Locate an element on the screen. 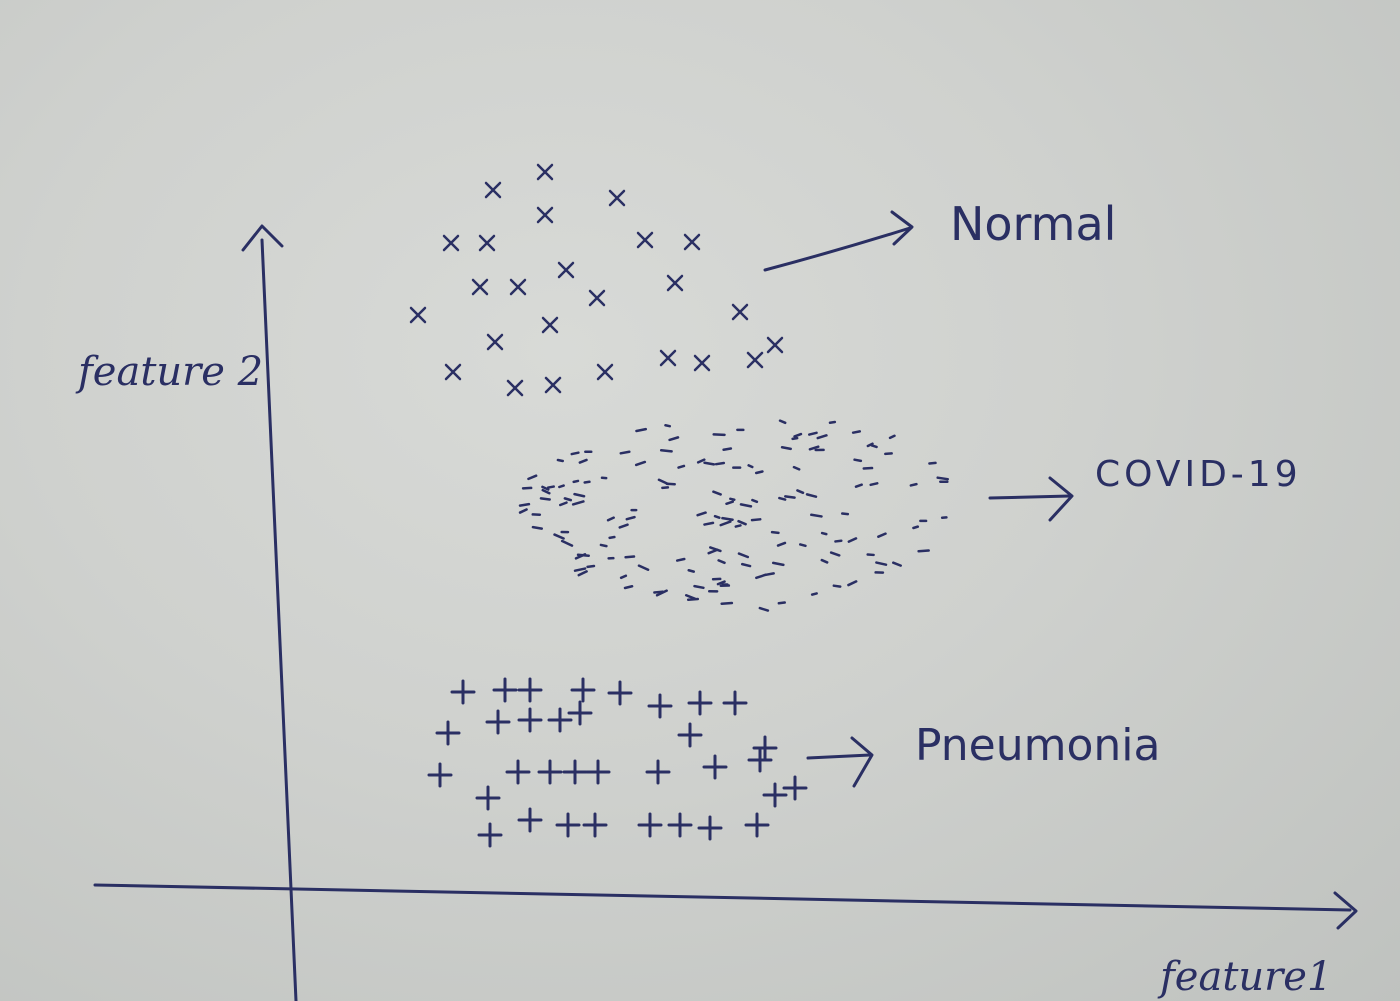  x-axis is located at coordinates (722, 897).